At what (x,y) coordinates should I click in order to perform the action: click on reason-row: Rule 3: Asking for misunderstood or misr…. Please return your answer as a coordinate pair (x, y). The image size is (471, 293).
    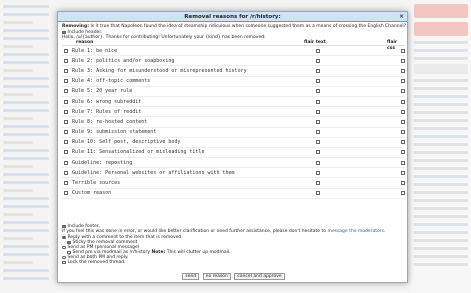
    Looking at the image, I should click on (233, 71).